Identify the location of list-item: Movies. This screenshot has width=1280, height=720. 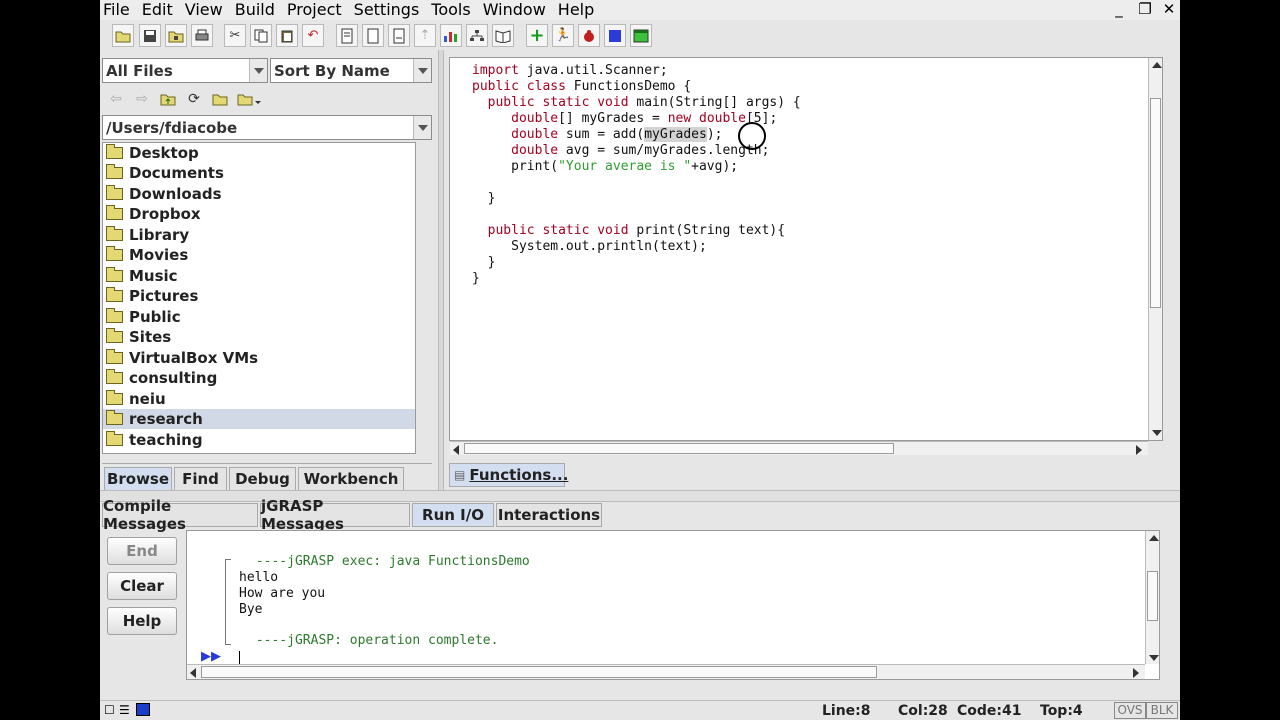
(259, 255).